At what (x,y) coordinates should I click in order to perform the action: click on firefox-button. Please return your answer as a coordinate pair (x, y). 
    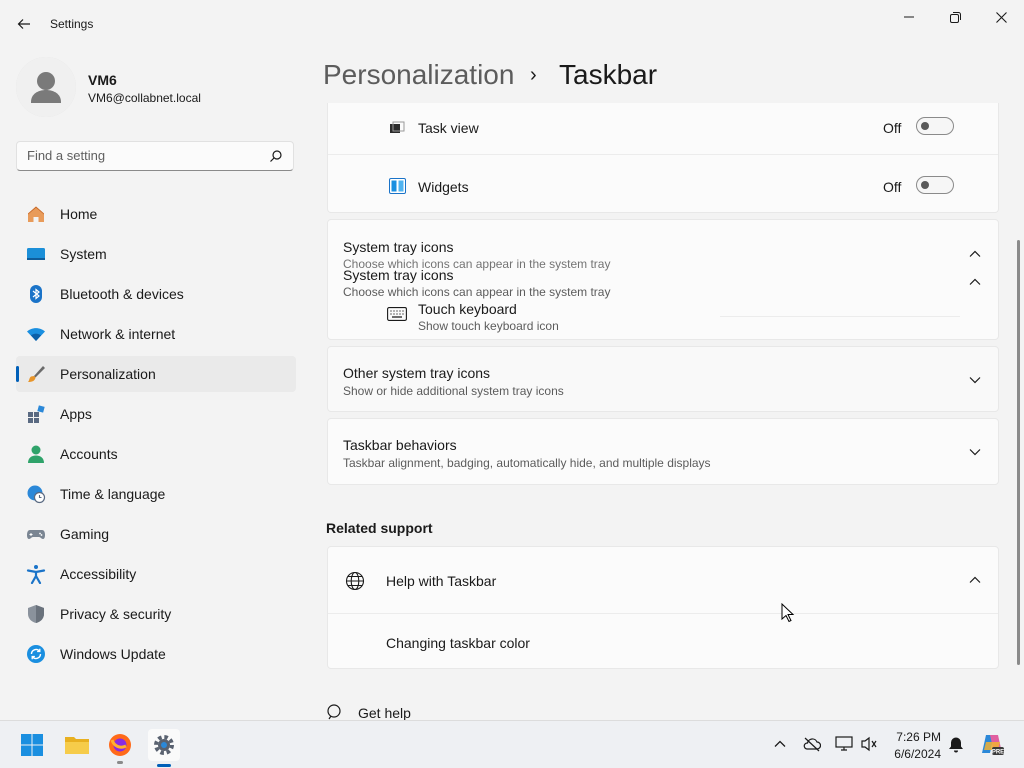
    Looking at the image, I should click on (120, 745).